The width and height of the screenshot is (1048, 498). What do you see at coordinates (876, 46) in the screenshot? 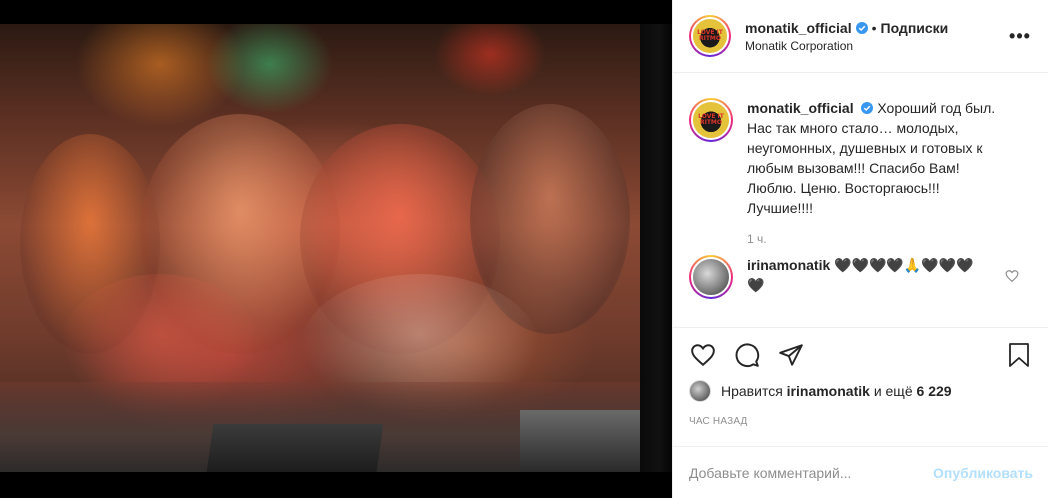
I see `author-subtitle: Monatik Corporation` at bounding box center [876, 46].